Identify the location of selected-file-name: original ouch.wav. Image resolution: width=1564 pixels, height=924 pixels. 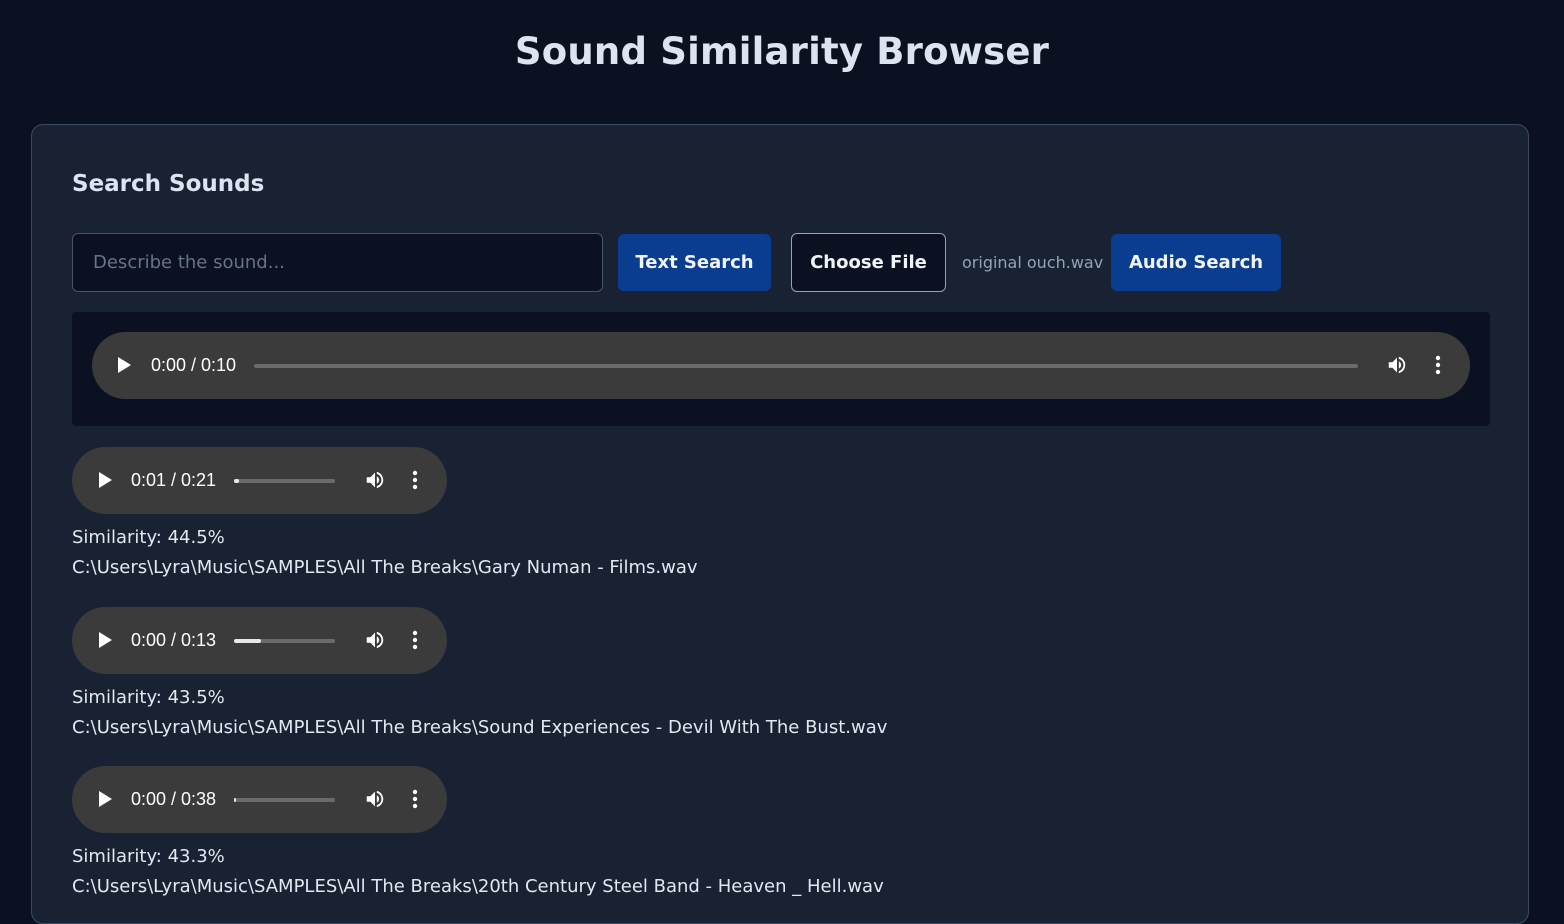
(1033, 262).